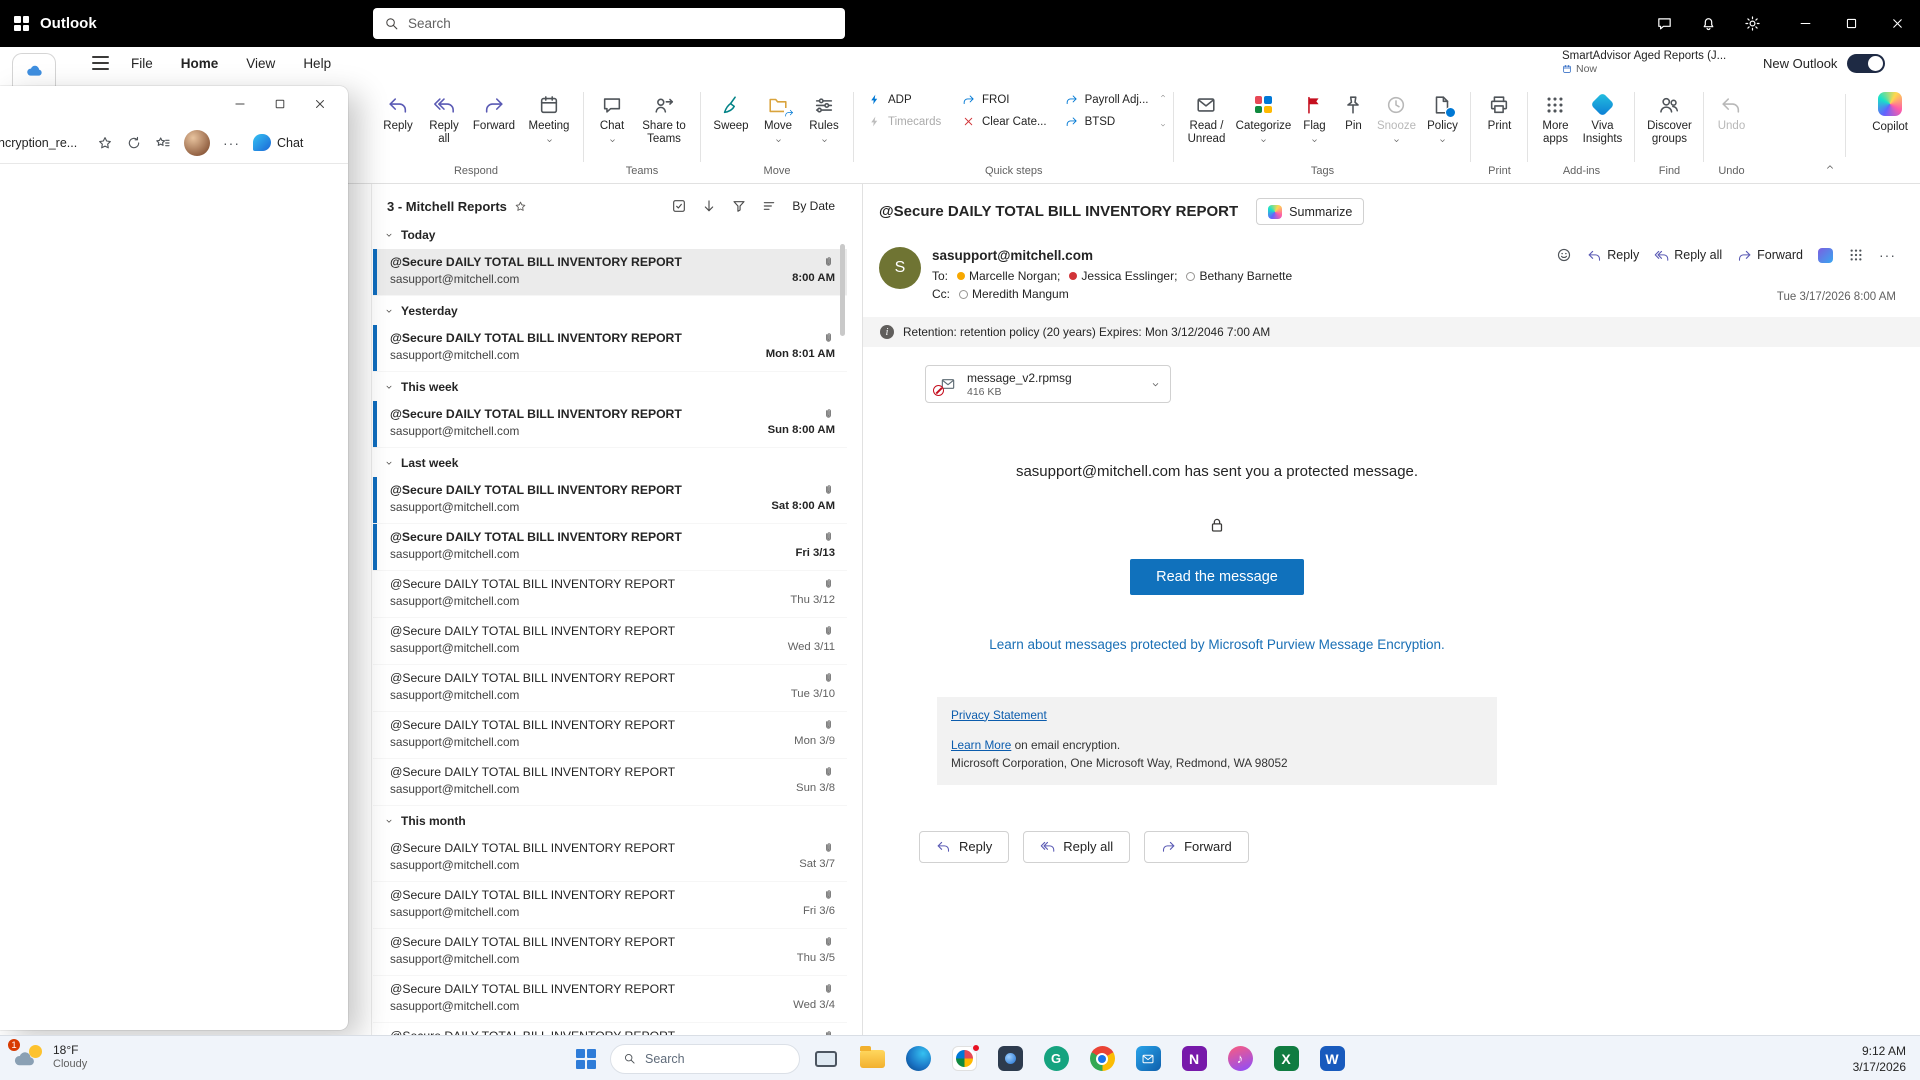 This screenshot has width=1920, height=1080. I want to click on tab-view: View, so click(260, 63).